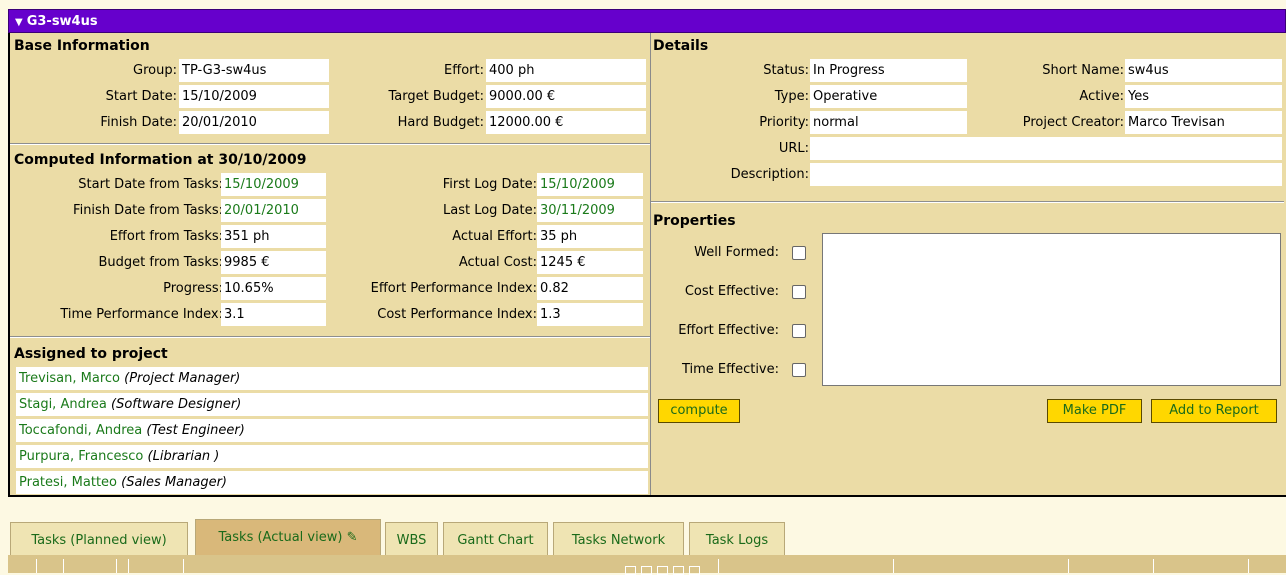 This screenshot has height=575, width=1286. What do you see at coordinates (195, 430) in the screenshot?
I see `person-role: (Test Engineer)` at bounding box center [195, 430].